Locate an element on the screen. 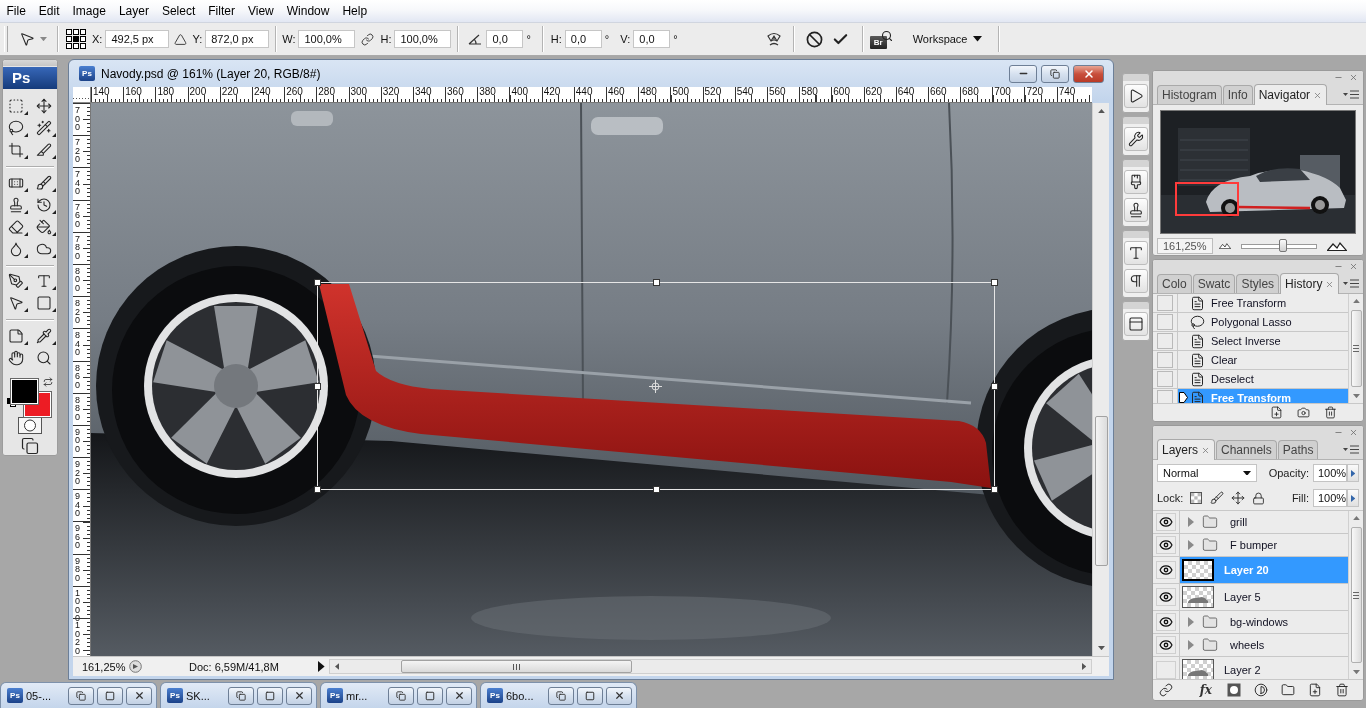  menu-item: Edit is located at coordinates (49, 11).